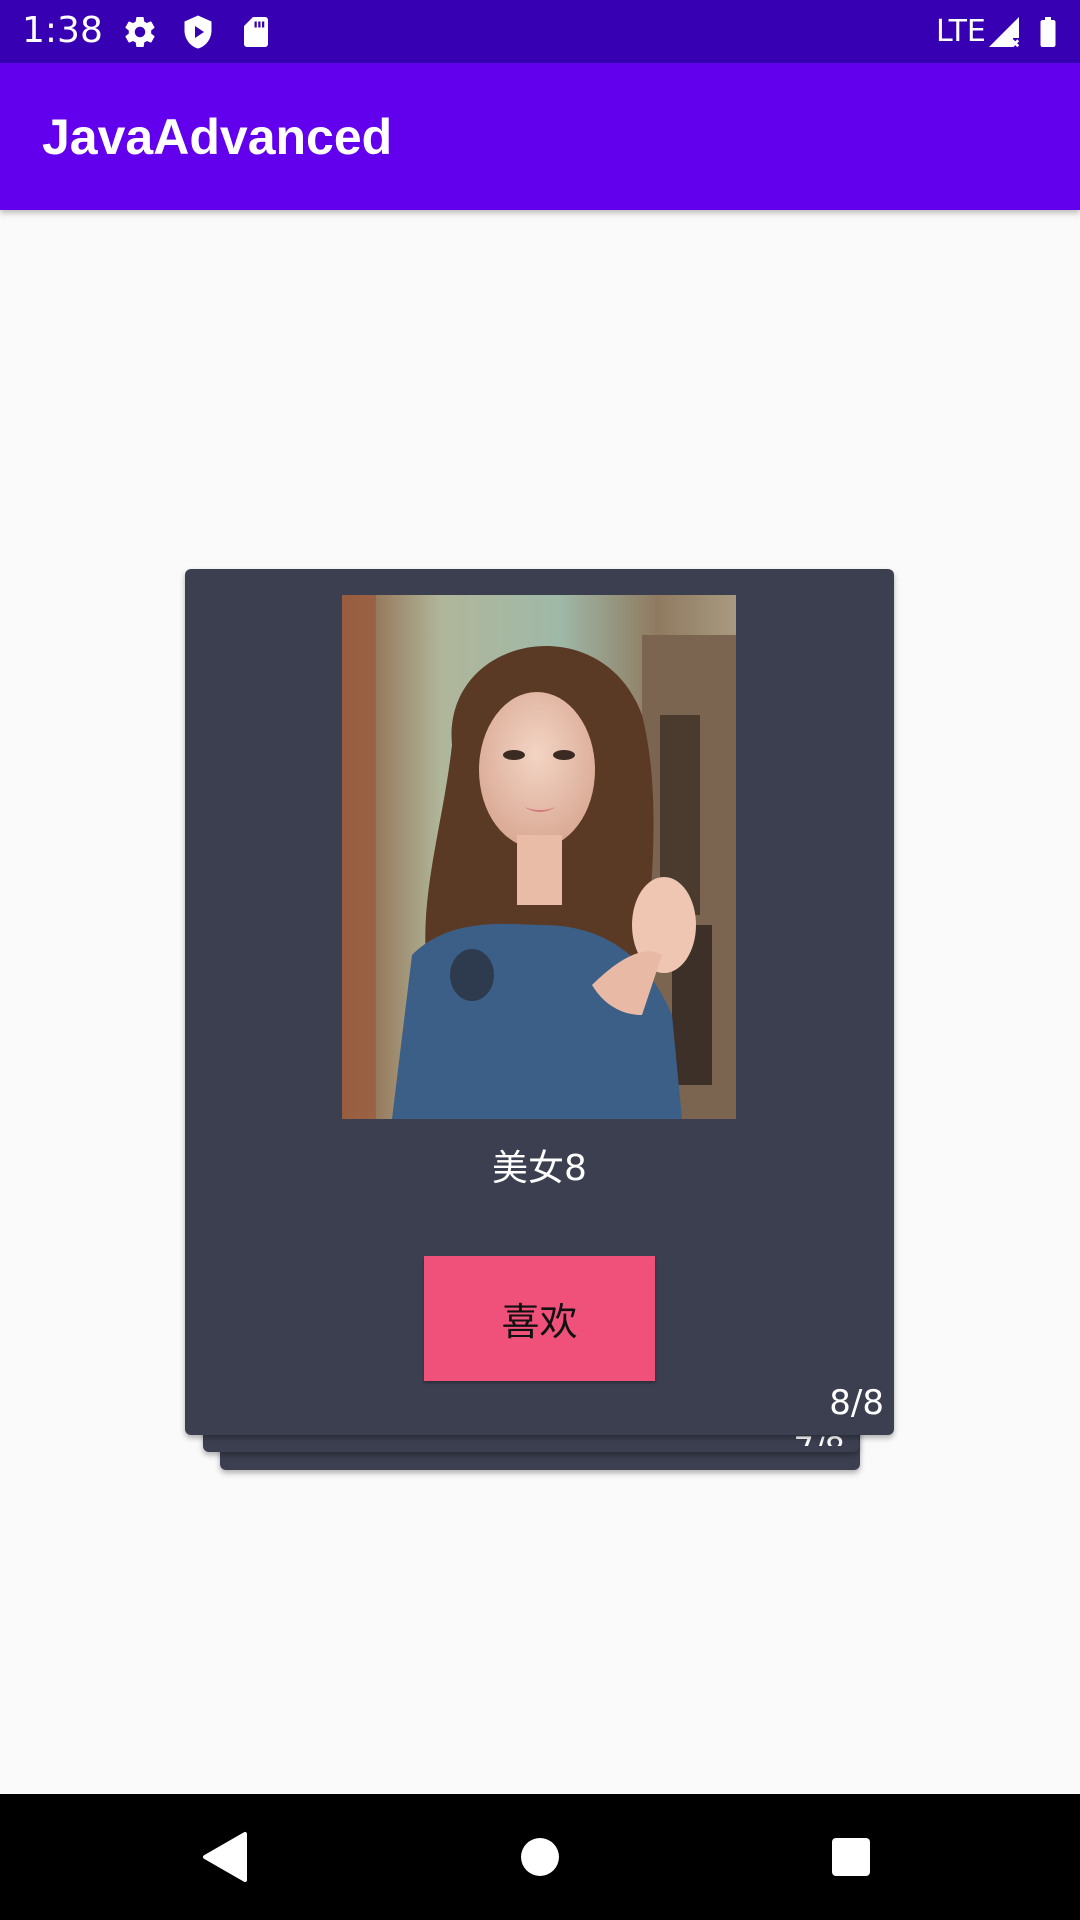 The image size is (1080, 1920). I want to click on card-counter: 8/8, so click(856, 1403).